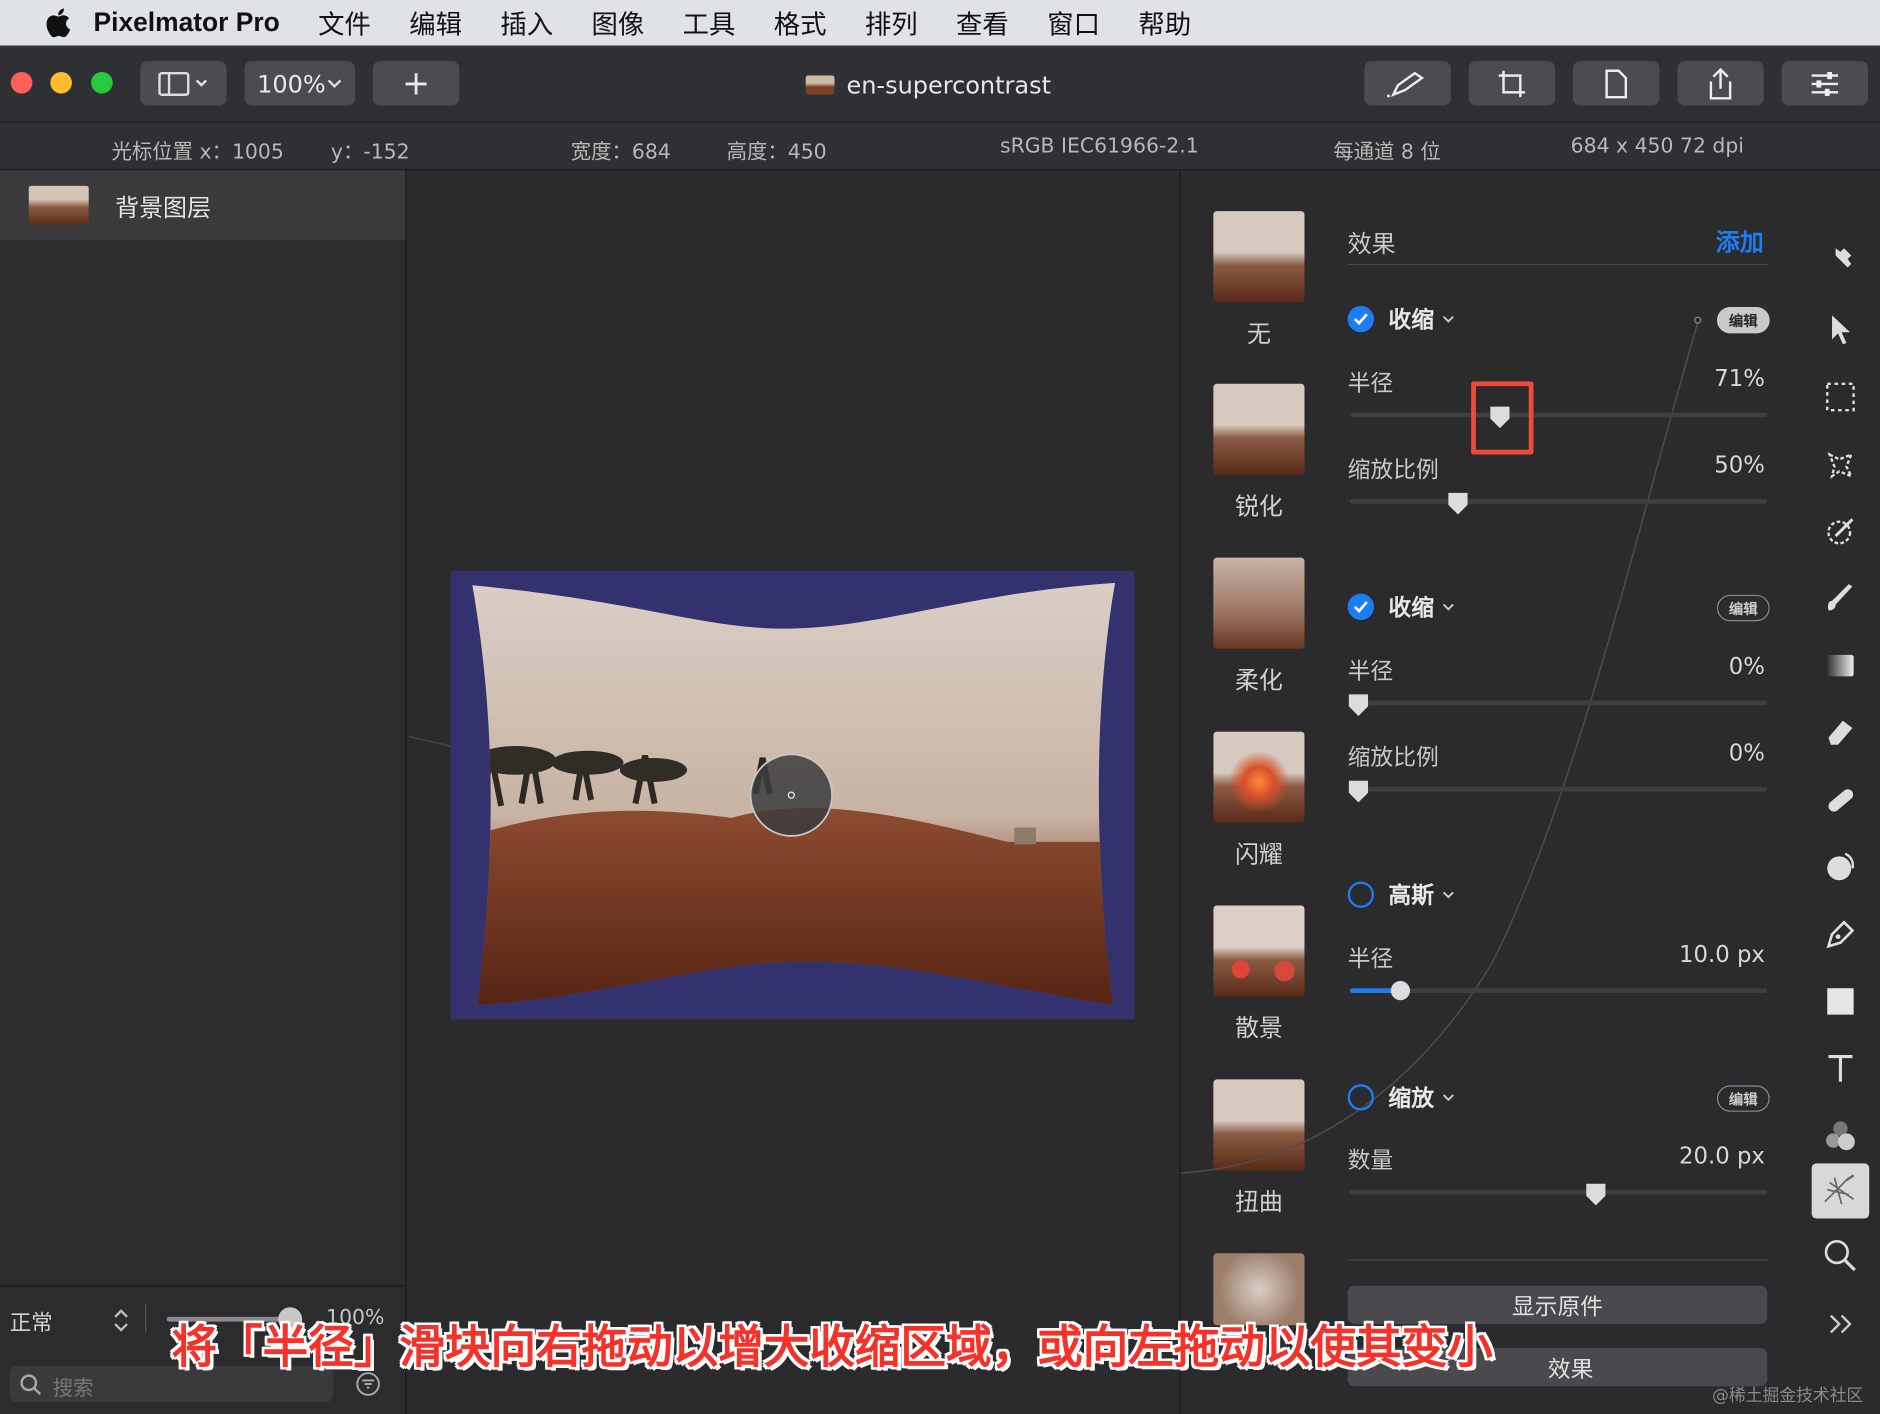 This screenshot has height=1414, width=1880. What do you see at coordinates (982, 23) in the screenshot?
I see `menu-view: 查看` at bounding box center [982, 23].